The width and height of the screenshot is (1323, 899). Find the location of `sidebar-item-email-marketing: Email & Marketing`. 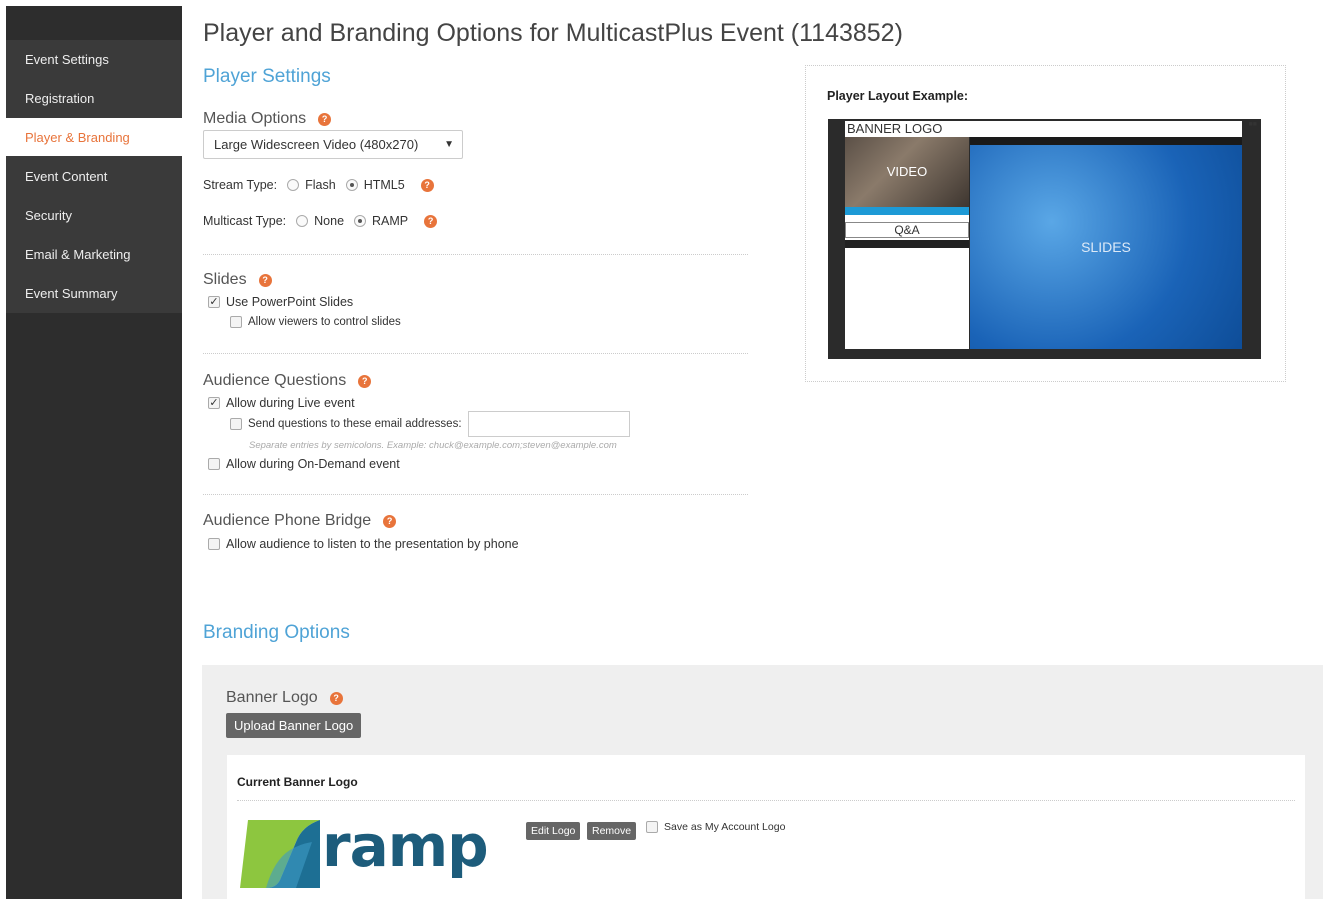

sidebar-item-email-marketing: Email & Marketing is located at coordinates (94, 254).